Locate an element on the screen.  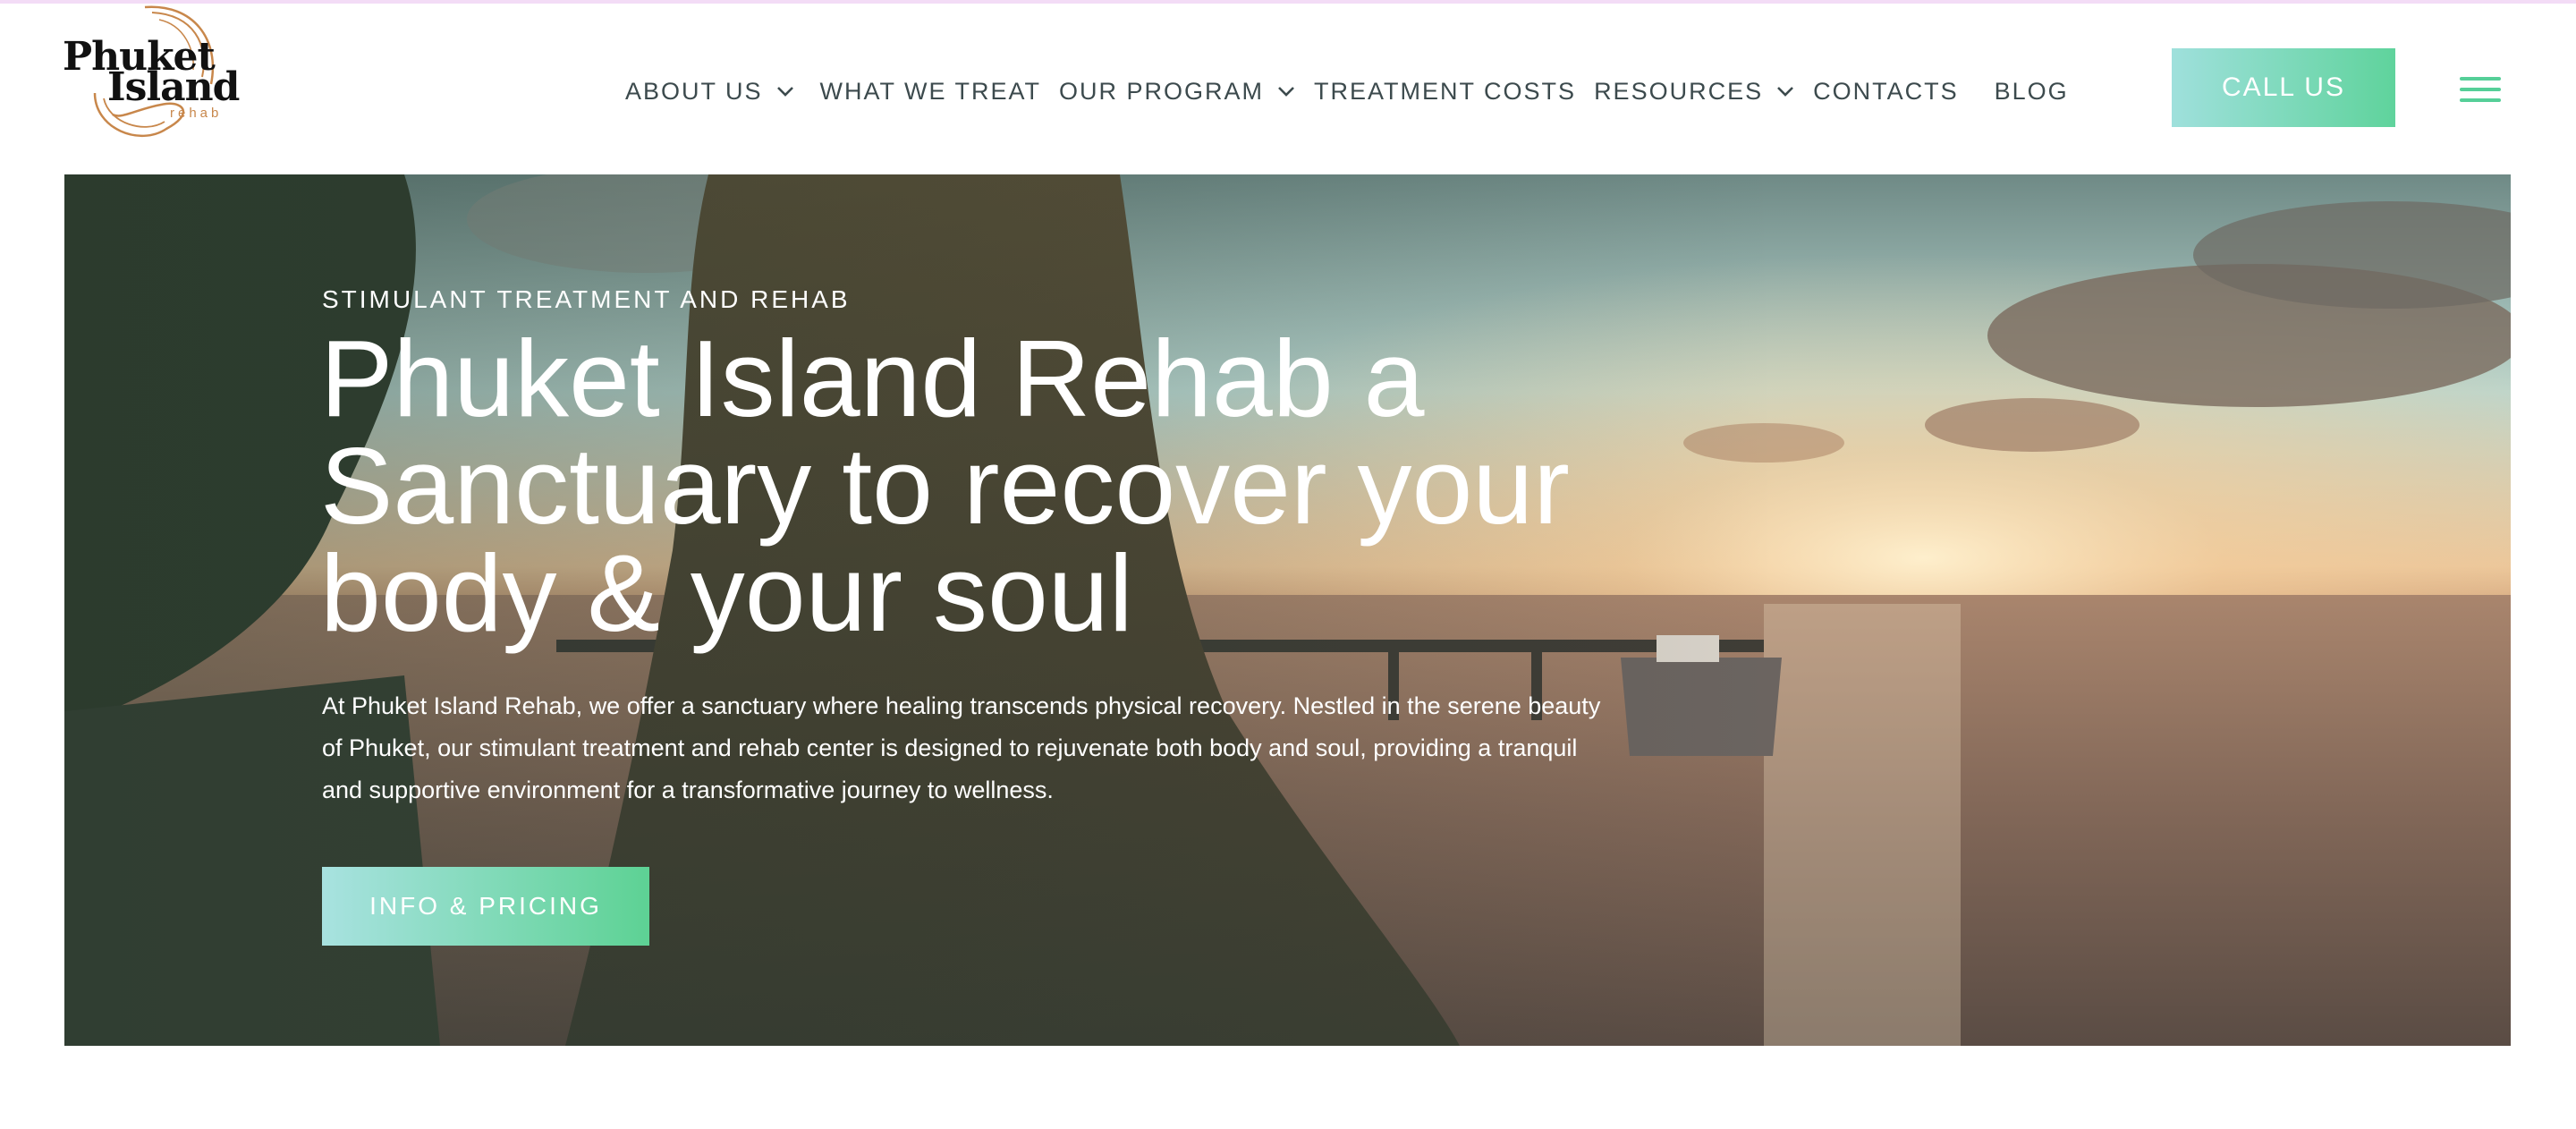
hero-title-line: Phuket Island Rehab a is located at coordinates (872, 378).